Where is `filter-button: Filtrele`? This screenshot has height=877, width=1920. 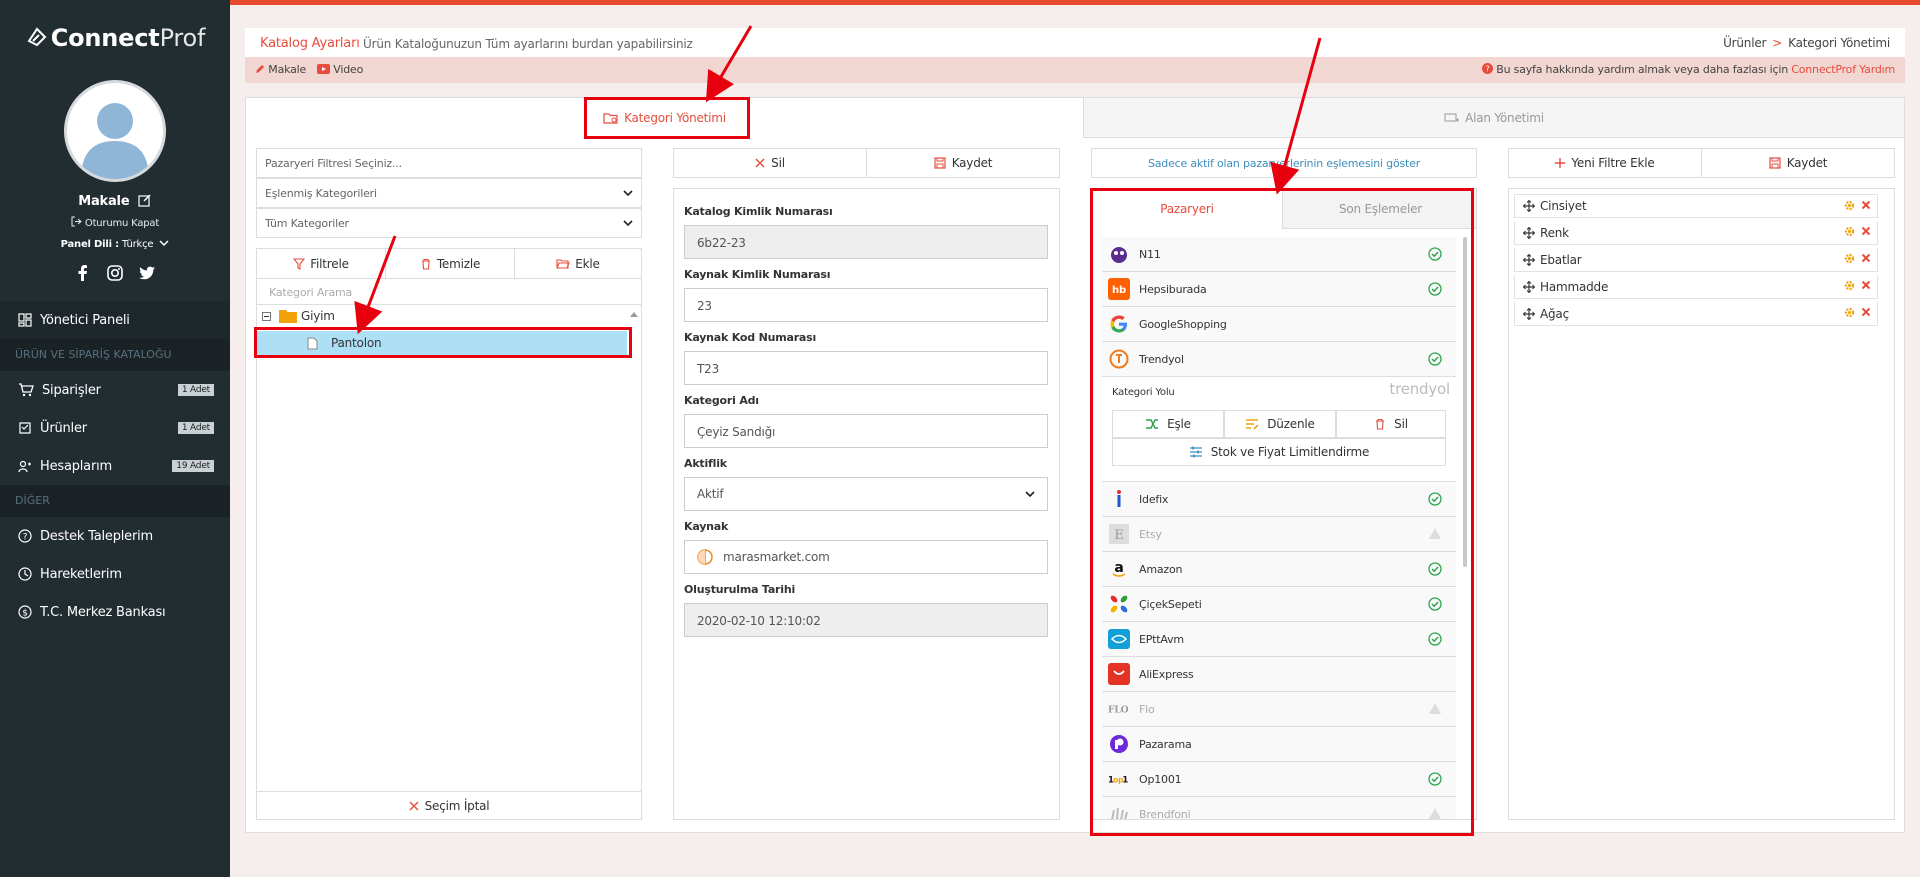
filter-button: Filtrele is located at coordinates (321, 264).